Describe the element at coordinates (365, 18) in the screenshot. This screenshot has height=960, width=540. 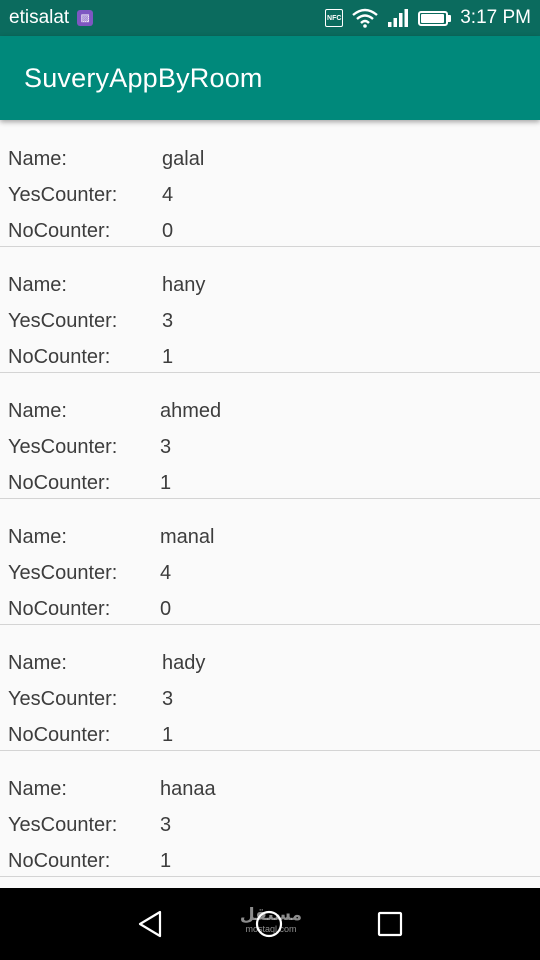
I see `wifi-icon` at that location.